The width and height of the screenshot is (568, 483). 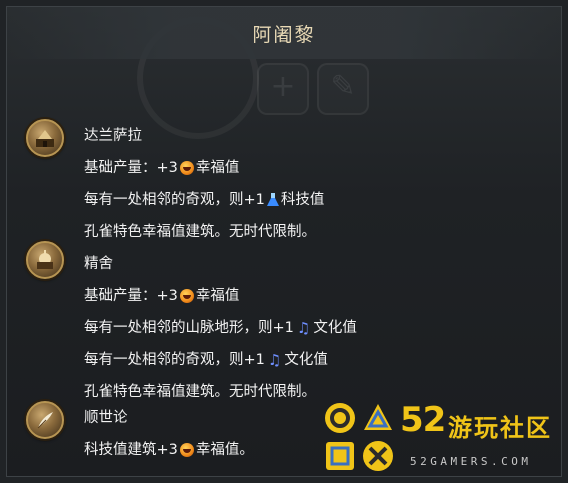 What do you see at coordinates (284, 35) in the screenshot?
I see `tooltip-title: 阿阇黎` at bounding box center [284, 35].